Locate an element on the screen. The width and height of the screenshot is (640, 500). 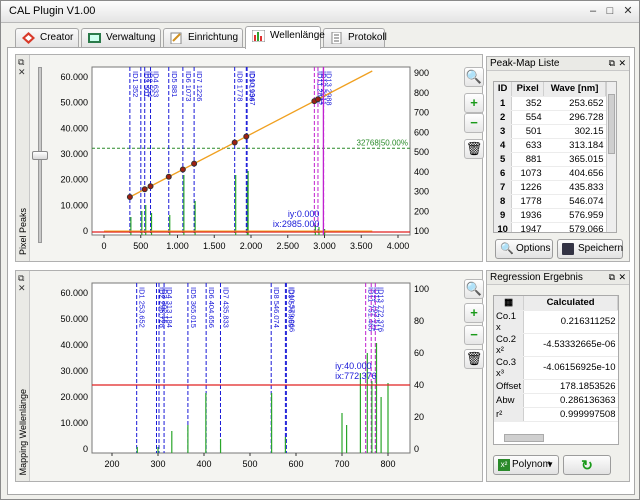
x-tick-label: 3.500 is located at coordinates (361, 246).